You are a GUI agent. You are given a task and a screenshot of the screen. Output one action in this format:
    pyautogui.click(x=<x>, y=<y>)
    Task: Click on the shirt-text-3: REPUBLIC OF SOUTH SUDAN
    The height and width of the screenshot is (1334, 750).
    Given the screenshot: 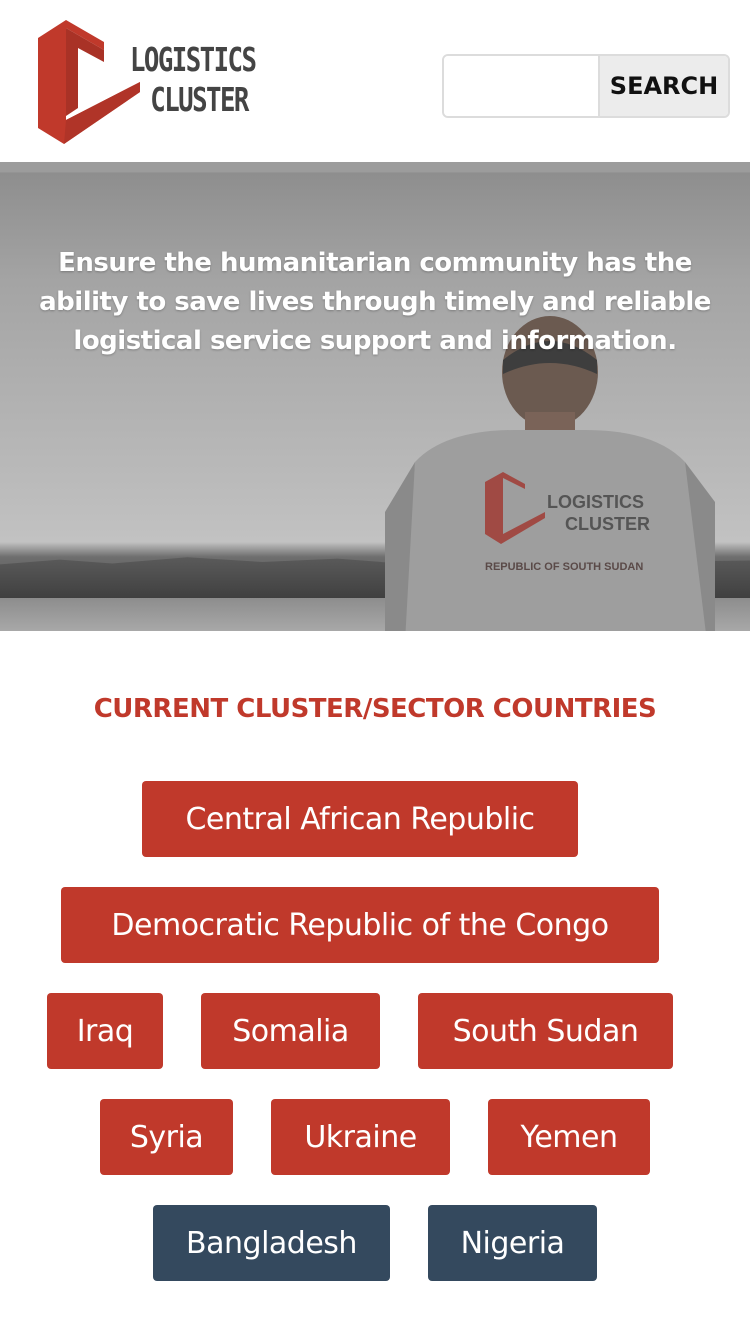 What is the action you would take?
    pyautogui.click(x=564, y=567)
    